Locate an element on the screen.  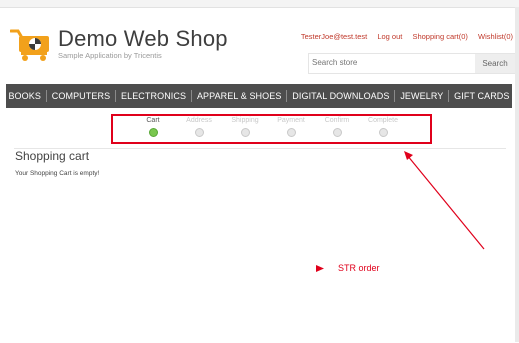
logo-subtitle: Sample Application by Tricentis is located at coordinates (110, 55).